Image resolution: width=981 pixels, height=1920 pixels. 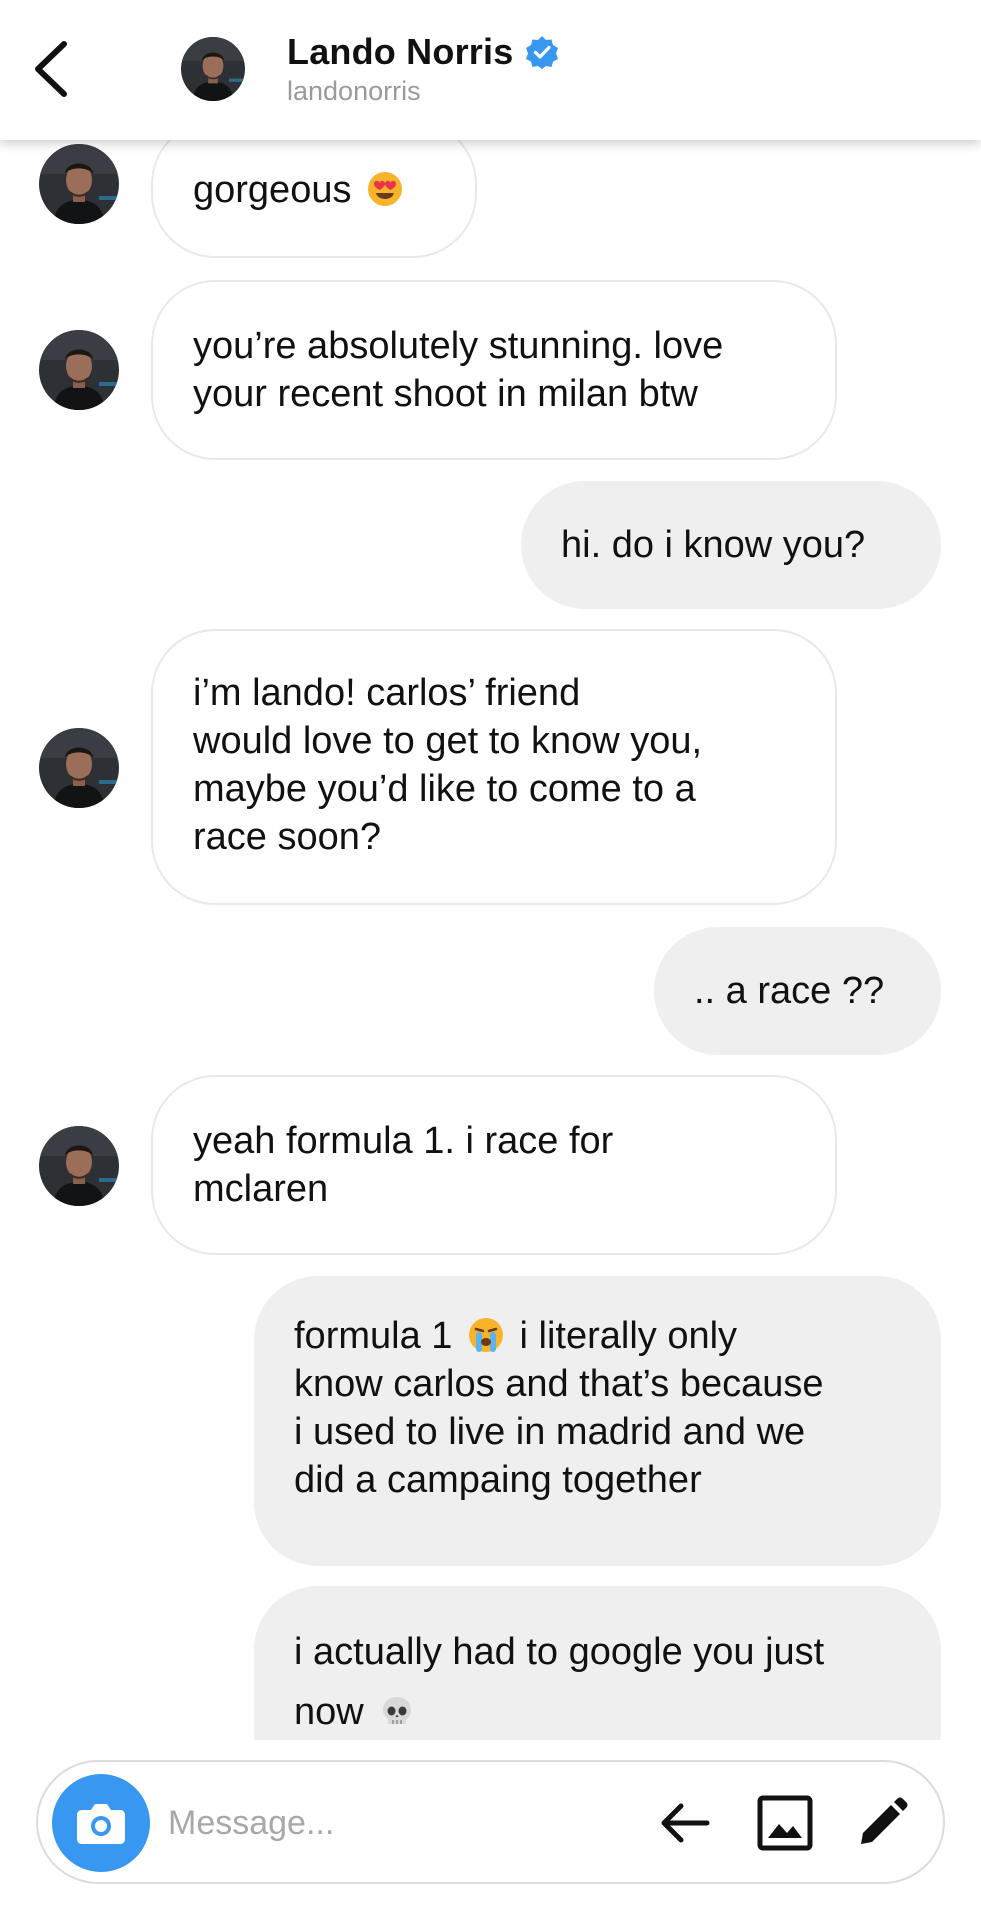 I want to click on message-text: i used to live in madrid and we, so click(x=550, y=1432).